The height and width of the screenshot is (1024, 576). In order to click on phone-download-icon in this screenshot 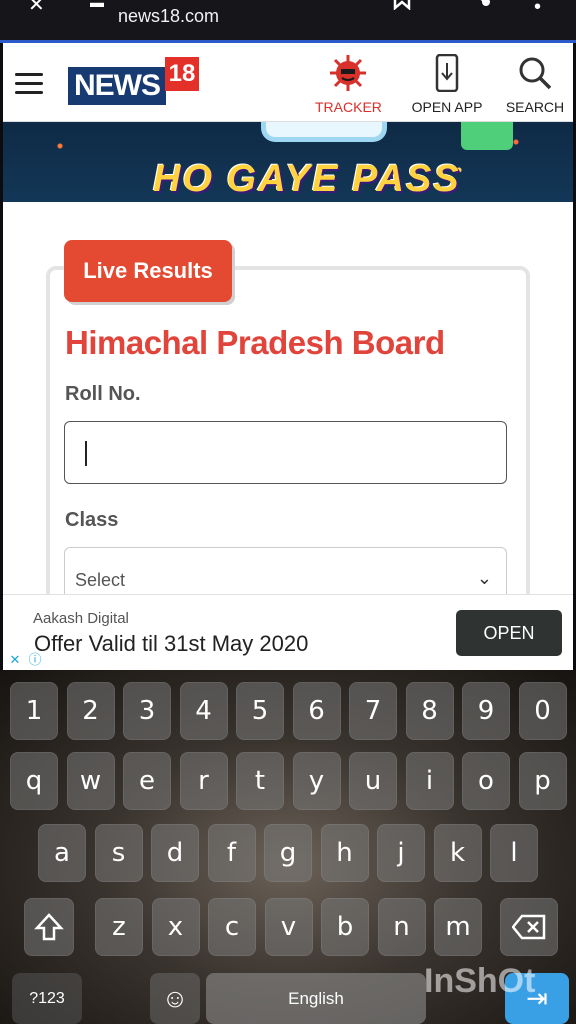, I will do `click(447, 73)`.